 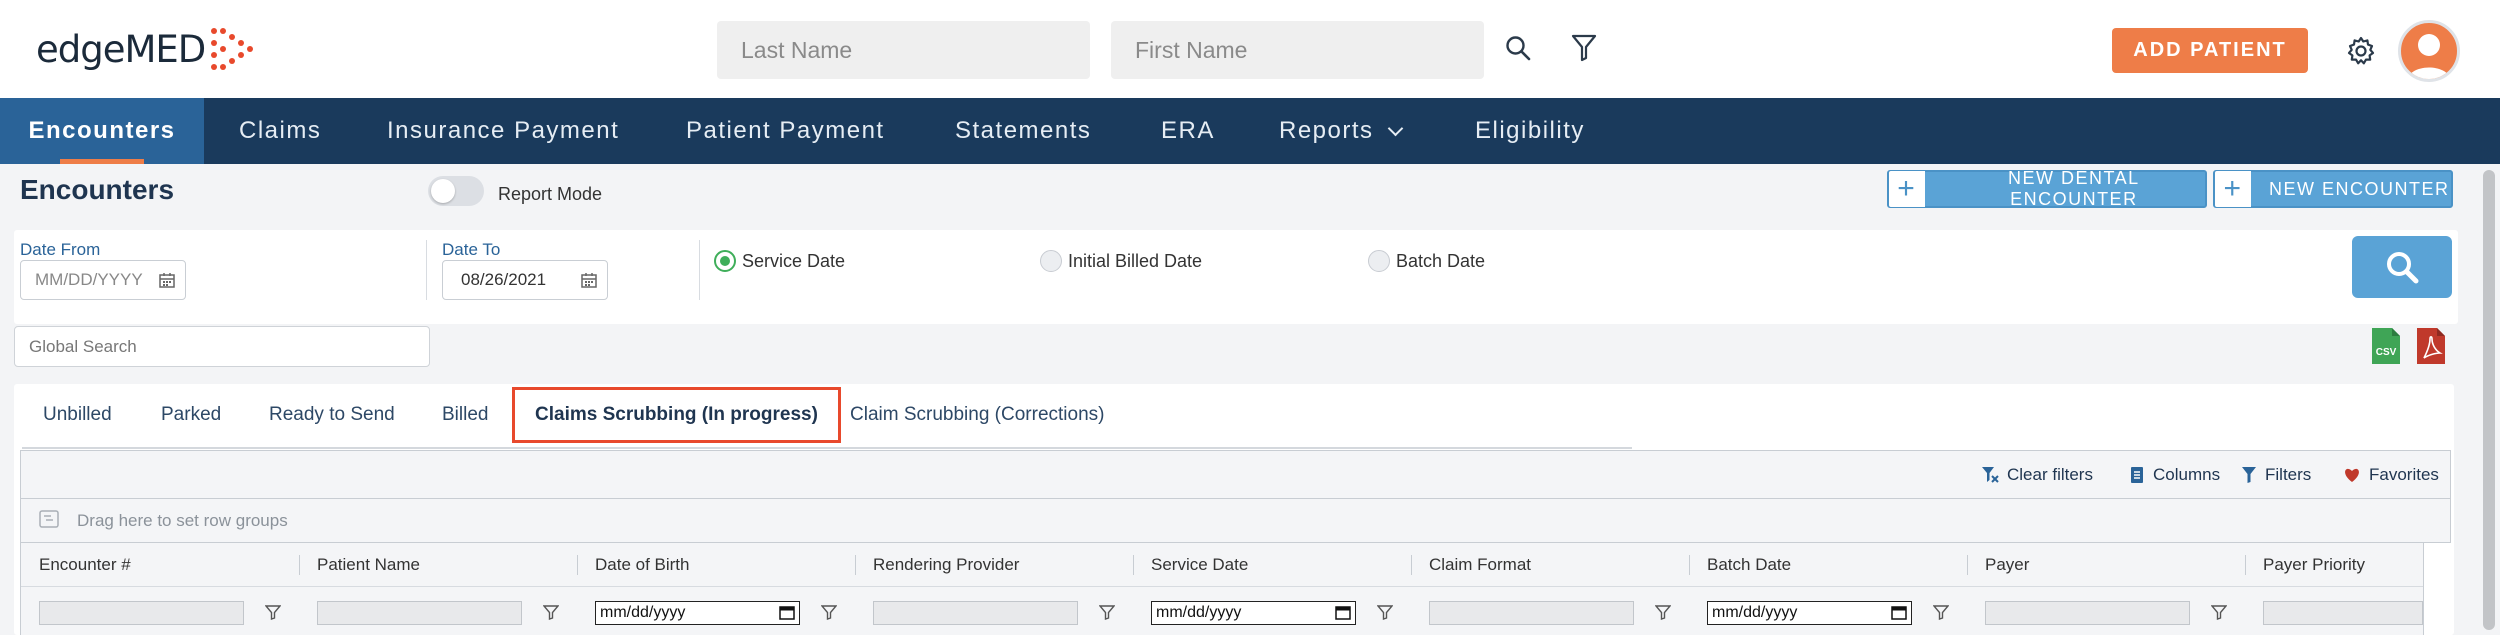 What do you see at coordinates (503, 131) in the screenshot?
I see `nav-insurance-payment: Insurance Payment` at bounding box center [503, 131].